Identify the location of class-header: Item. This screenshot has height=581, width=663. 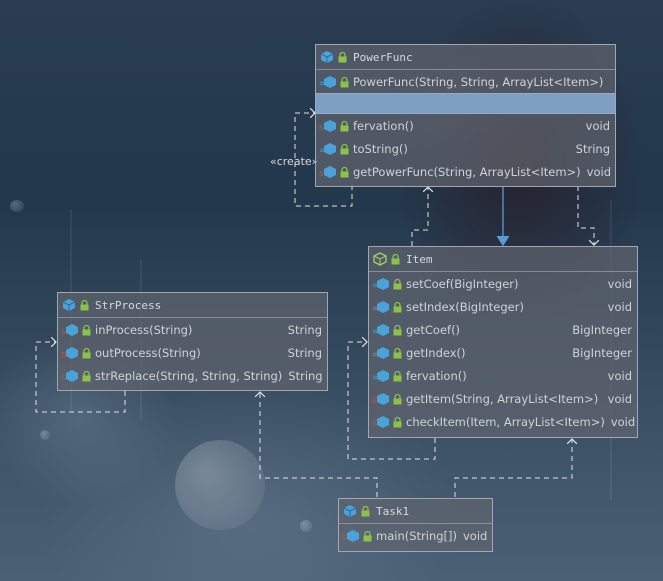
(503, 259).